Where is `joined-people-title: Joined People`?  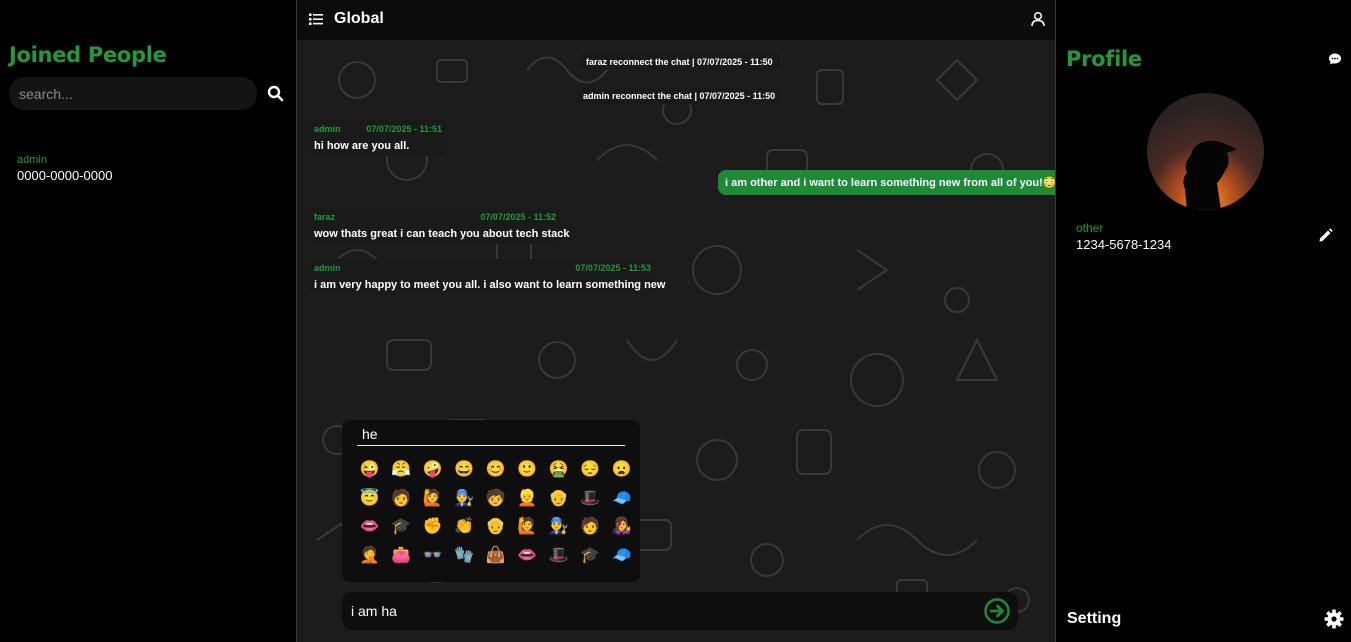 joined-people-title: Joined People is located at coordinates (88, 55).